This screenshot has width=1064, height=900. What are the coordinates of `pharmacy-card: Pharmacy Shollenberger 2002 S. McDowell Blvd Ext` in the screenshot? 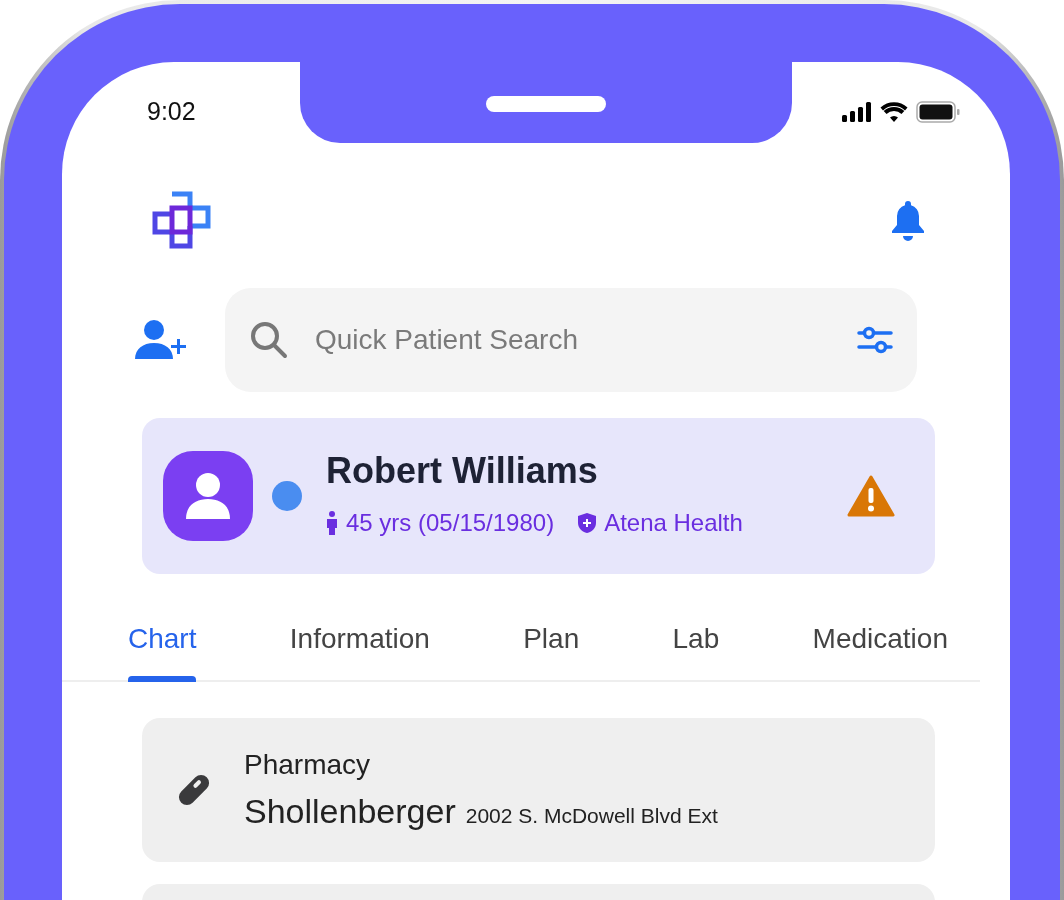 It's located at (538, 790).